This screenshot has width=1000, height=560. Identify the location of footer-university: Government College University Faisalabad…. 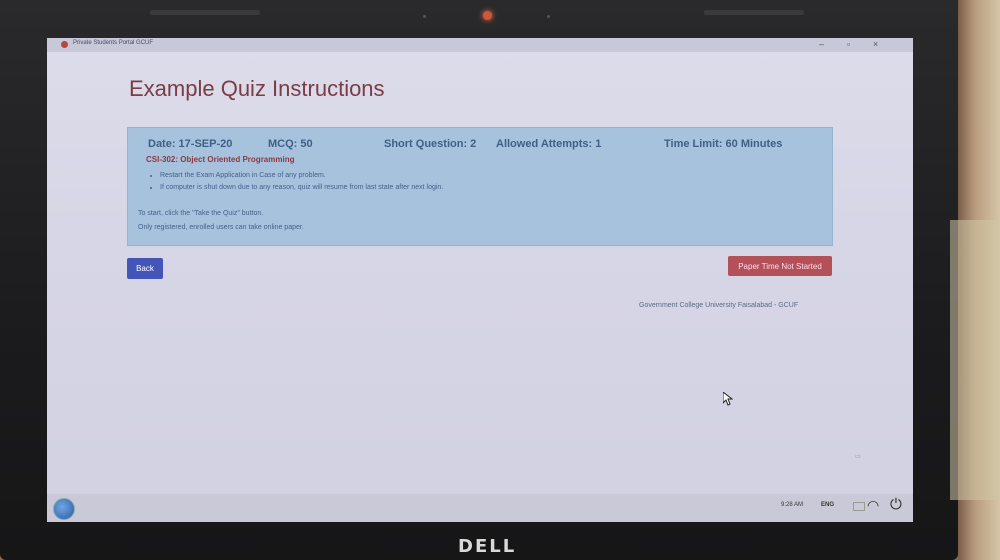
(719, 305).